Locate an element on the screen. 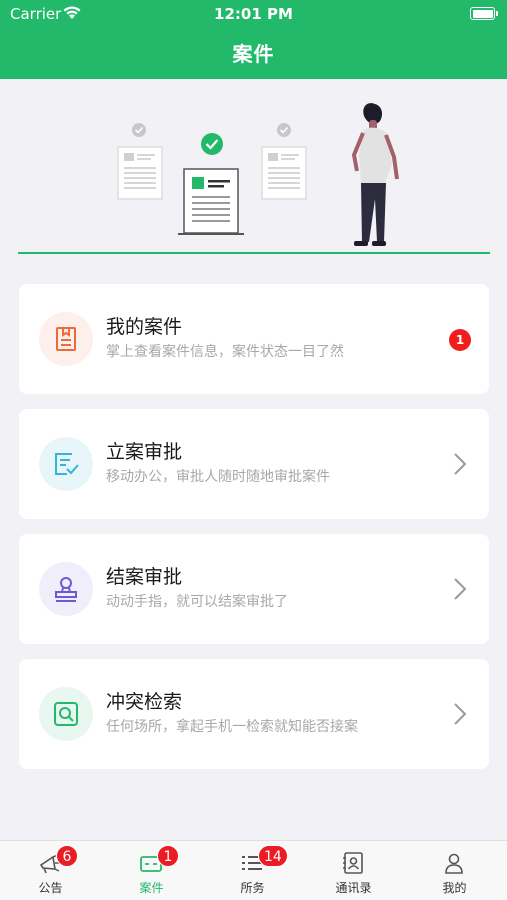  tab-label: 所务 is located at coordinates (252, 888).